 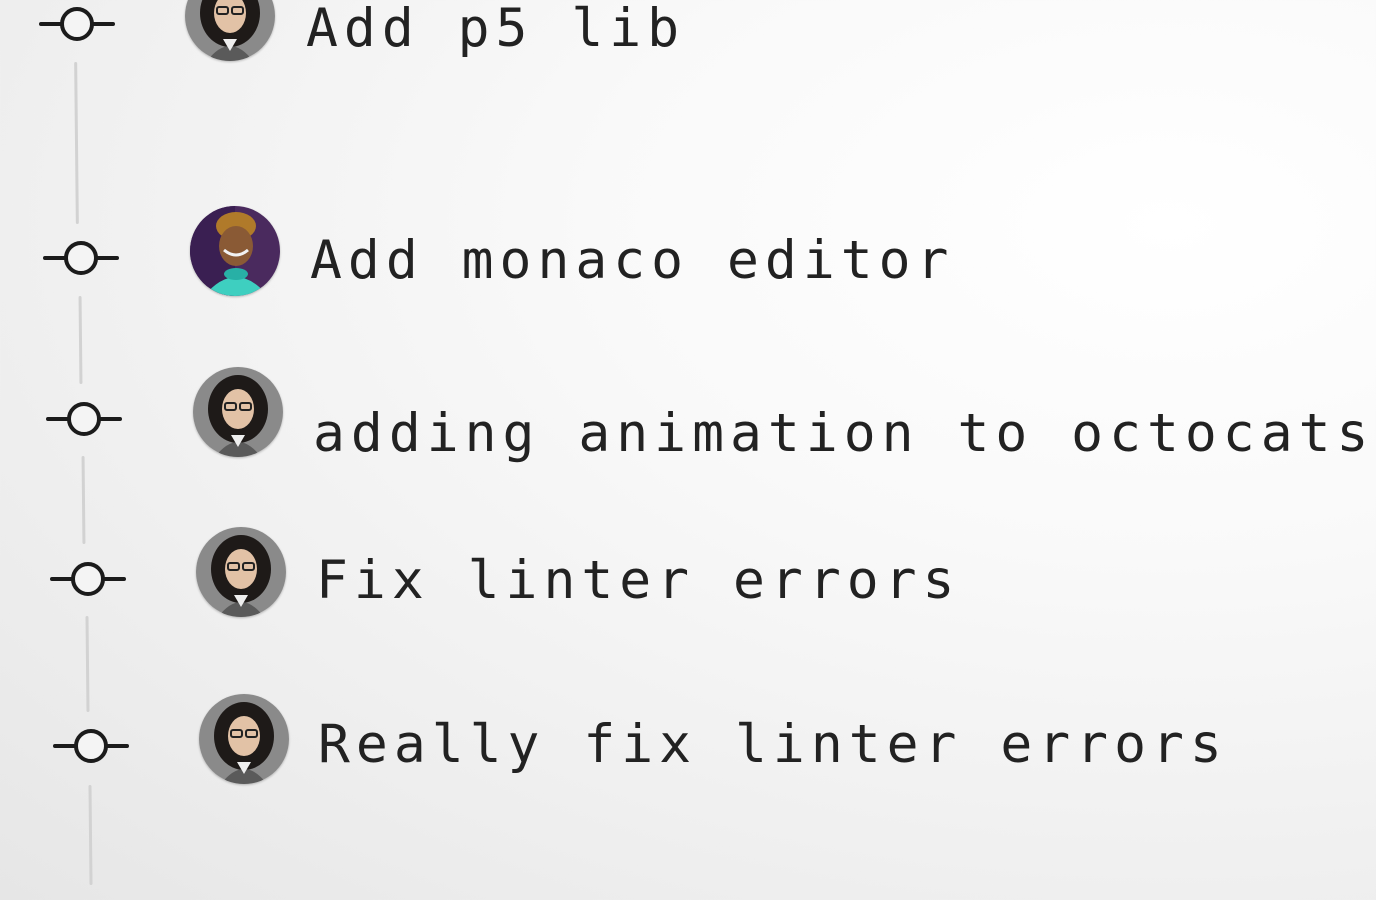 I want to click on commit-message: Really fix linter errors, so click(x=773, y=745).